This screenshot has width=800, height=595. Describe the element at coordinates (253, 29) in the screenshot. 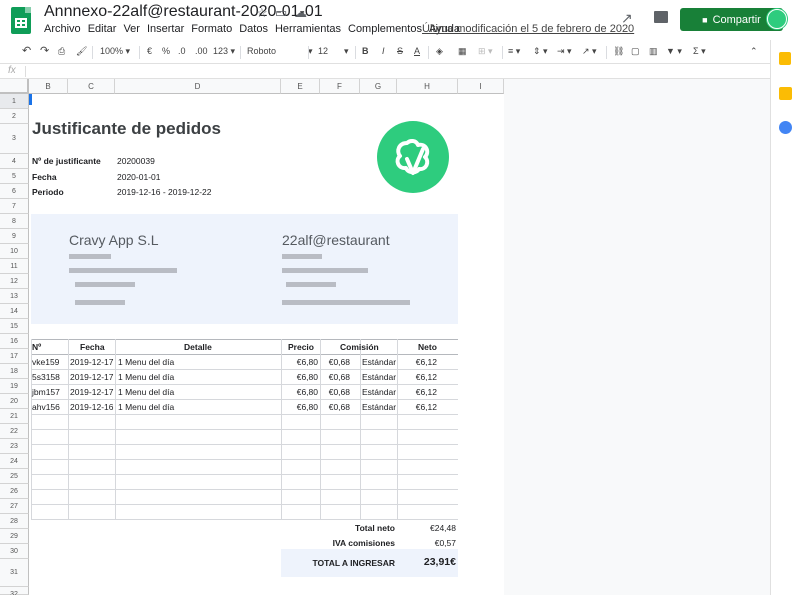

I see `menu-datos: Datos` at that location.